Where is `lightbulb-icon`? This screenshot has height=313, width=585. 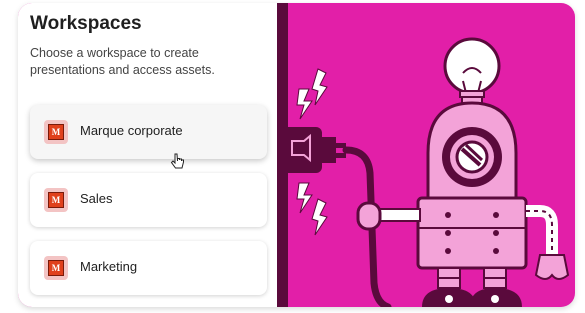 lightbulb-icon is located at coordinates (472, 70).